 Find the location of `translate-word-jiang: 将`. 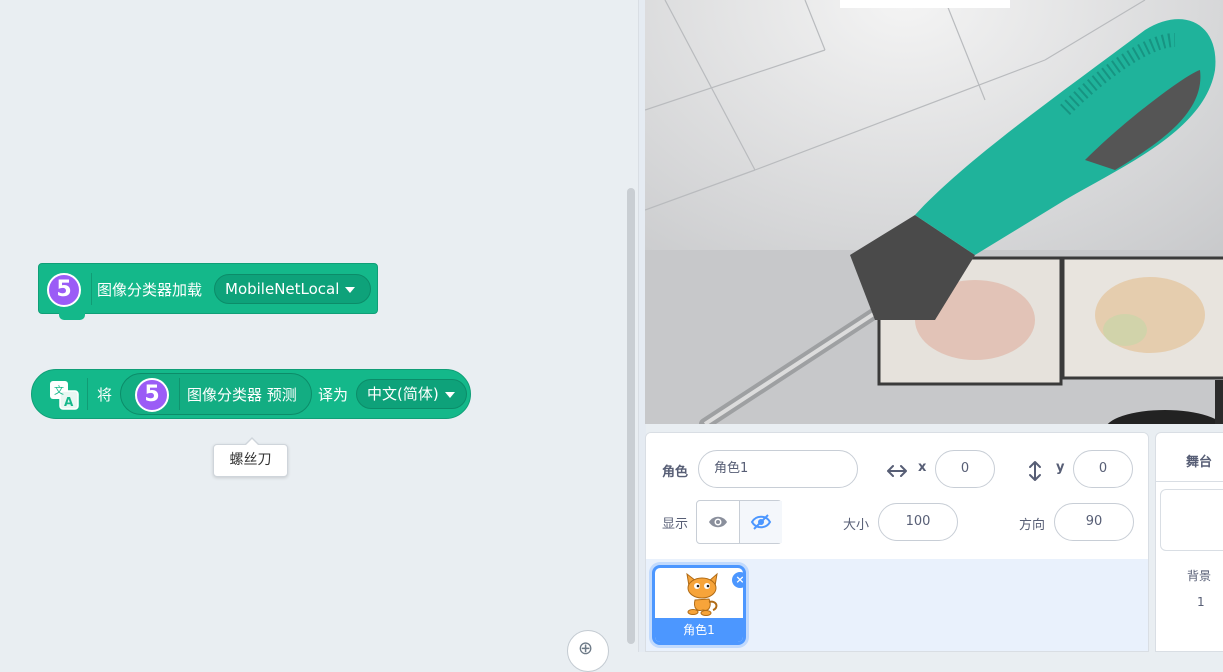

translate-word-jiang: 将 is located at coordinates (105, 395).